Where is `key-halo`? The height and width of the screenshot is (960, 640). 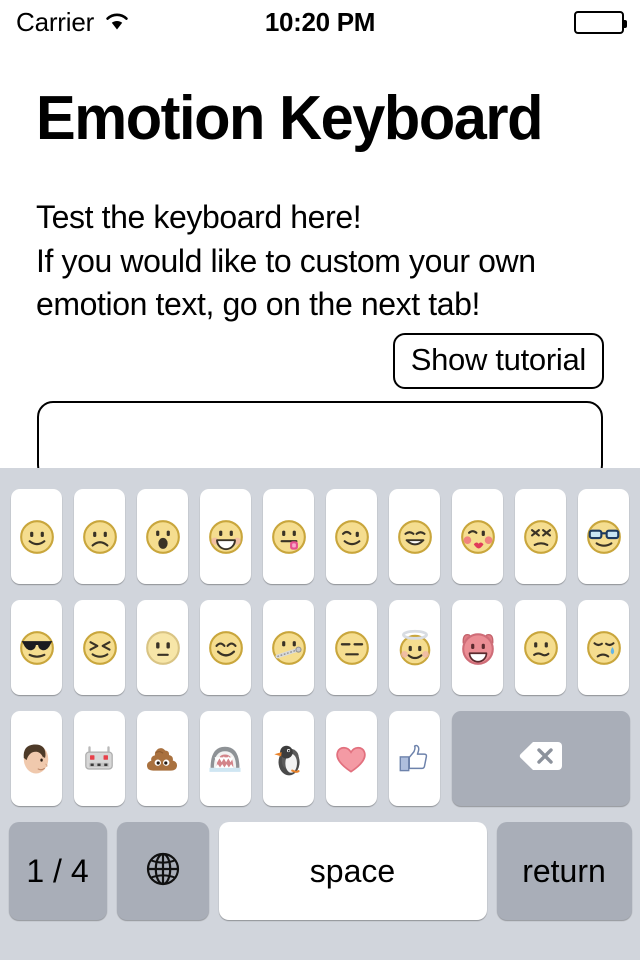
key-halo is located at coordinates (414, 647).